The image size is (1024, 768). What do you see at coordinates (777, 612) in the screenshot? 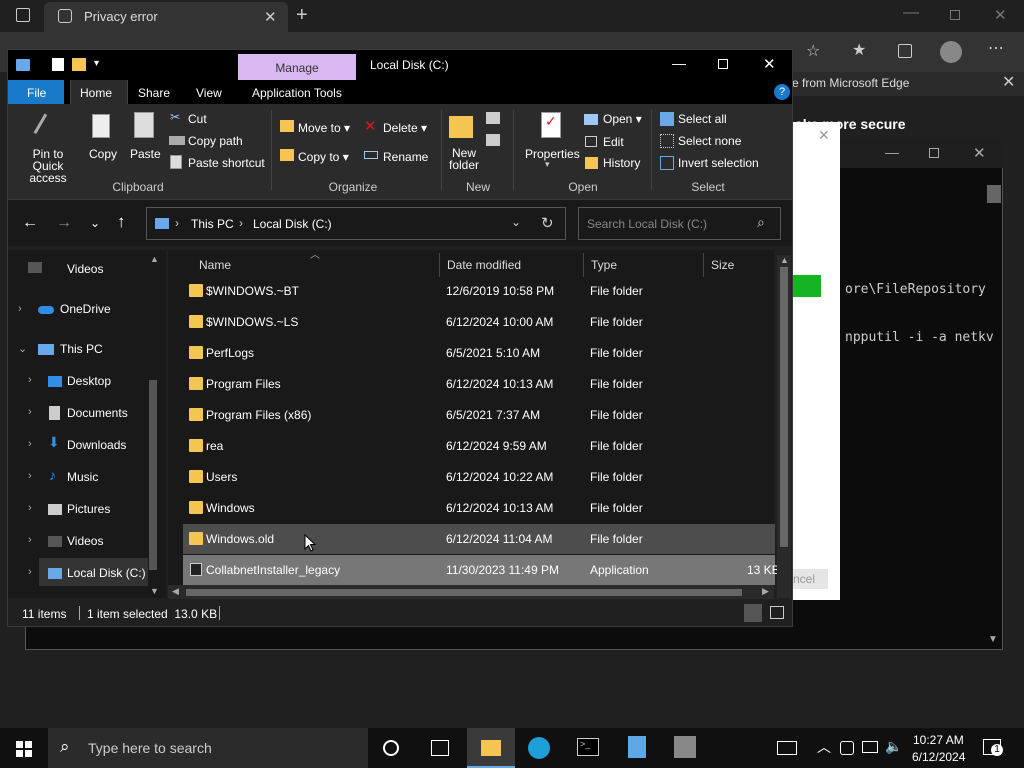
I see `large-icons-view-icon` at bounding box center [777, 612].